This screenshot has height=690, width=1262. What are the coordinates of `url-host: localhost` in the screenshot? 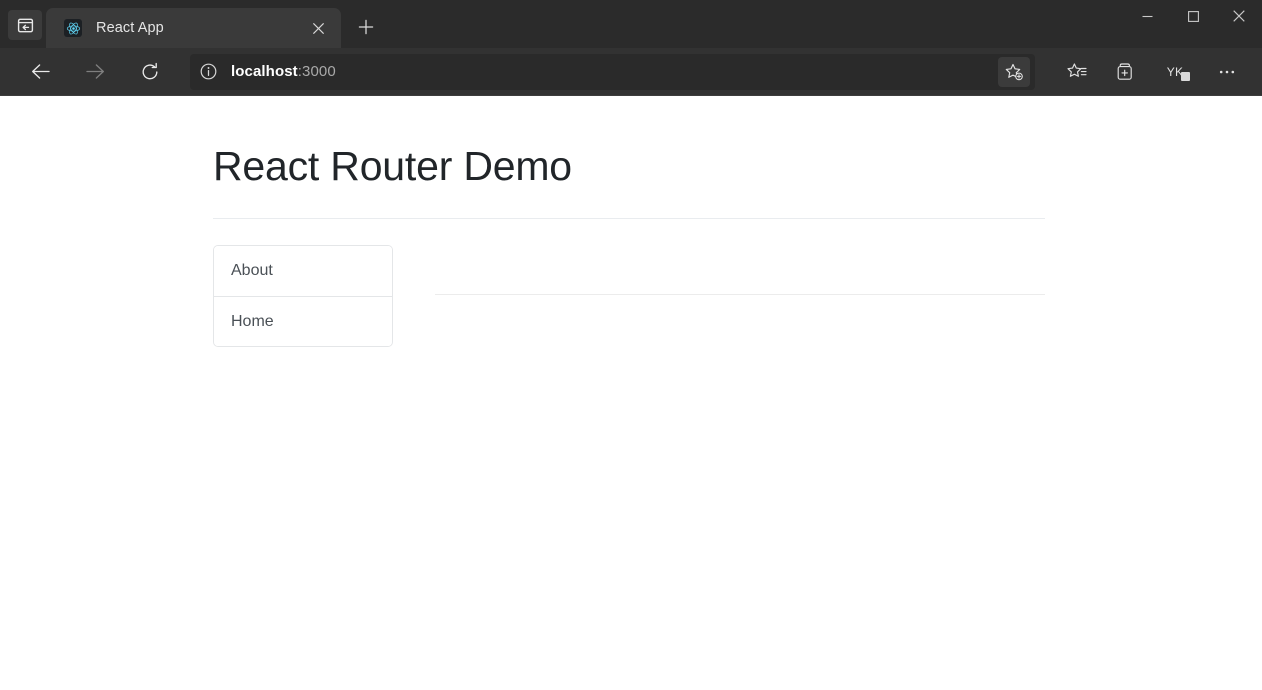 It's located at (264, 71).